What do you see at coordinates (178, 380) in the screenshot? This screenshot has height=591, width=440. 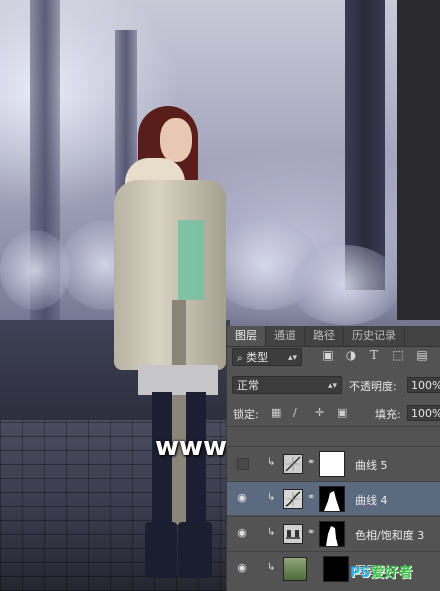 I see `girl-skirt` at bounding box center [178, 380].